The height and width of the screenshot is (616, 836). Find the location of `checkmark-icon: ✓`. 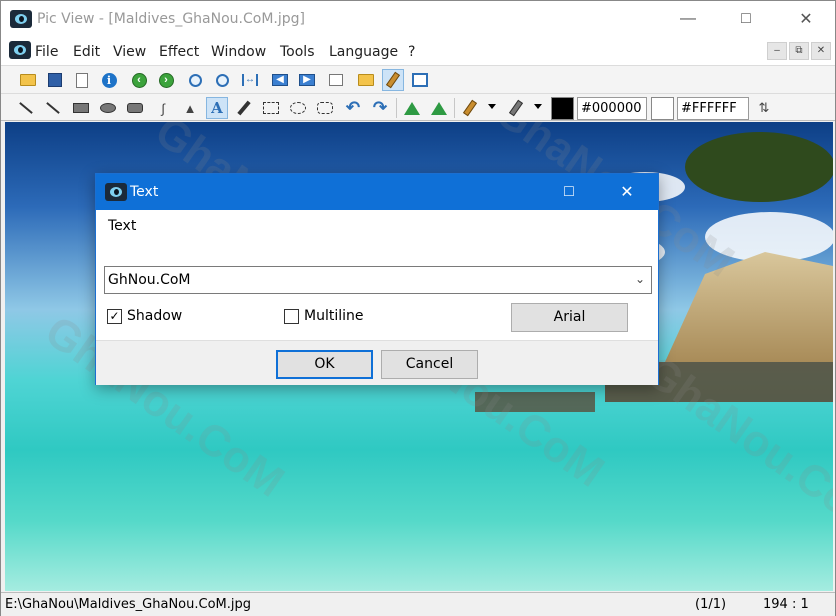

checkmark-icon: ✓ is located at coordinates (114, 316).